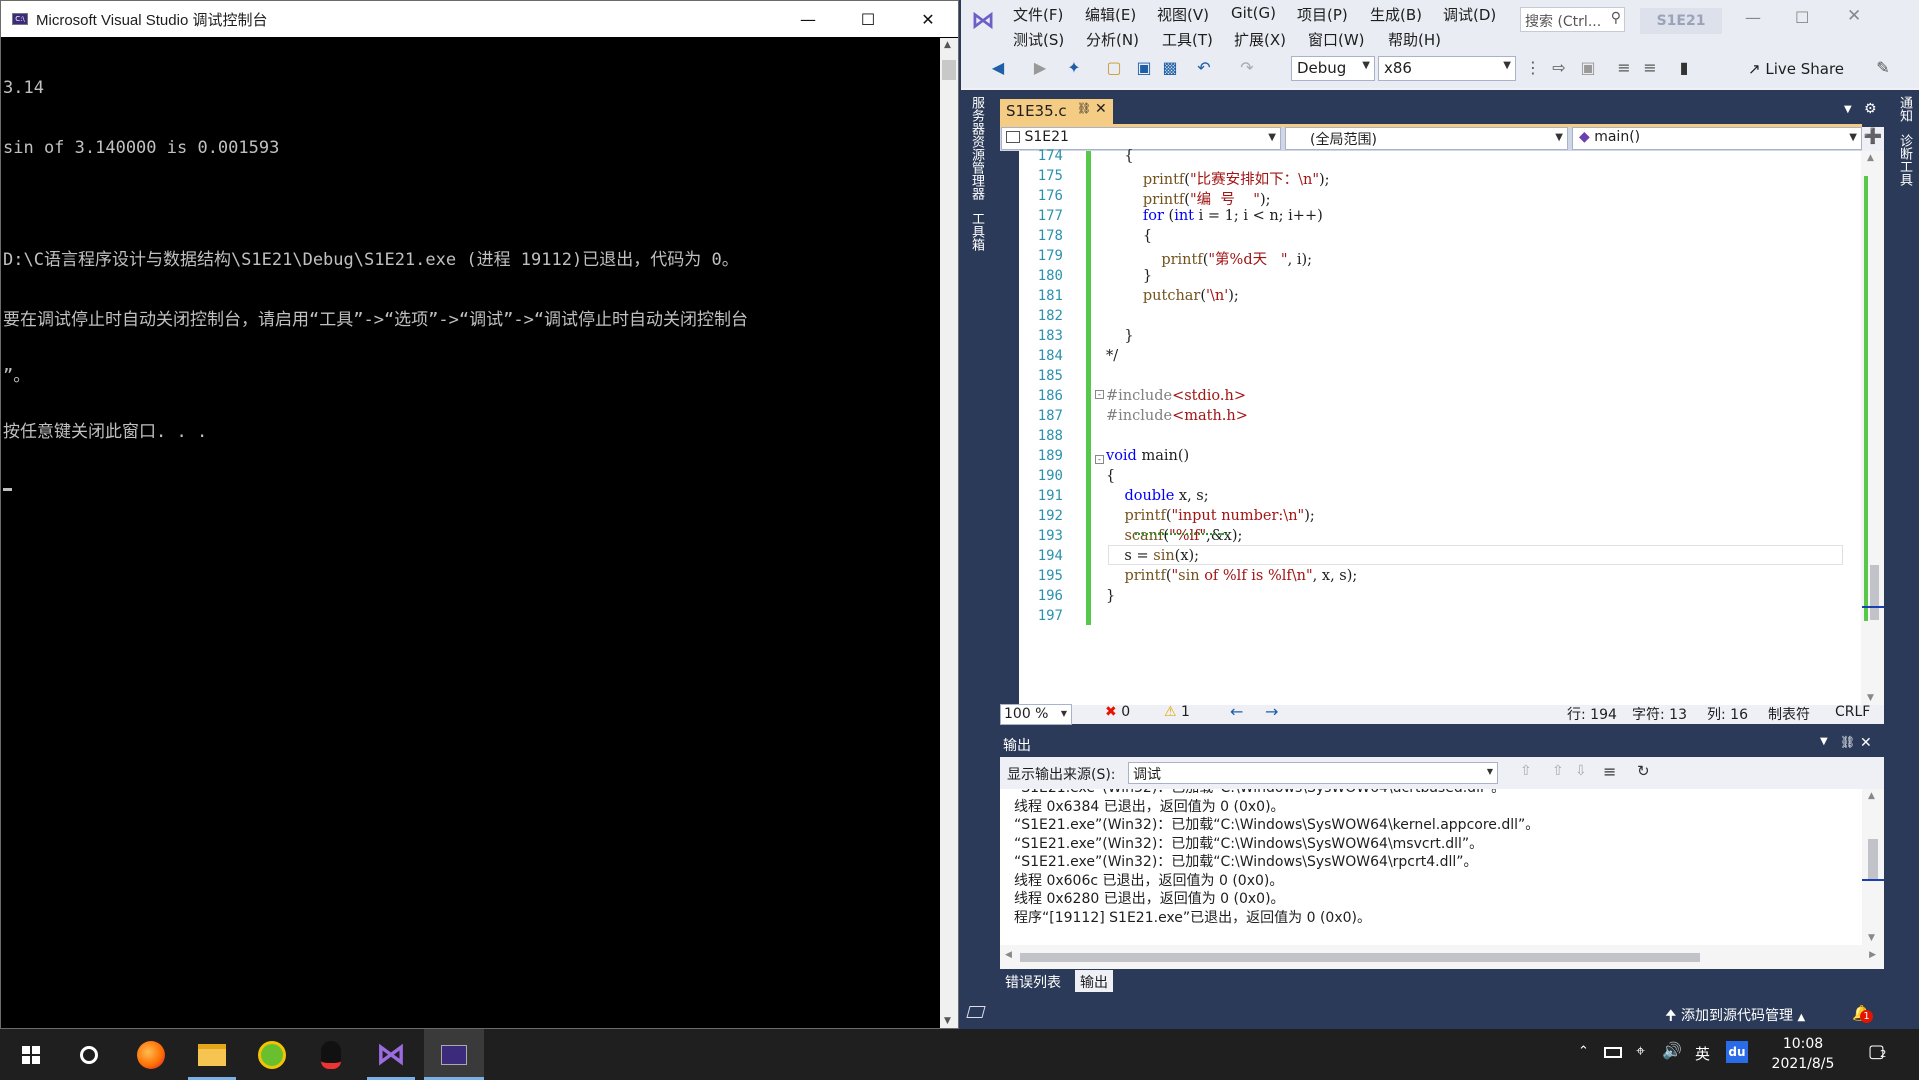 The height and width of the screenshot is (1080, 1919). Describe the element at coordinates (1260, 39) in the screenshot. I see `menu-extensions: 扩展(X)` at that location.